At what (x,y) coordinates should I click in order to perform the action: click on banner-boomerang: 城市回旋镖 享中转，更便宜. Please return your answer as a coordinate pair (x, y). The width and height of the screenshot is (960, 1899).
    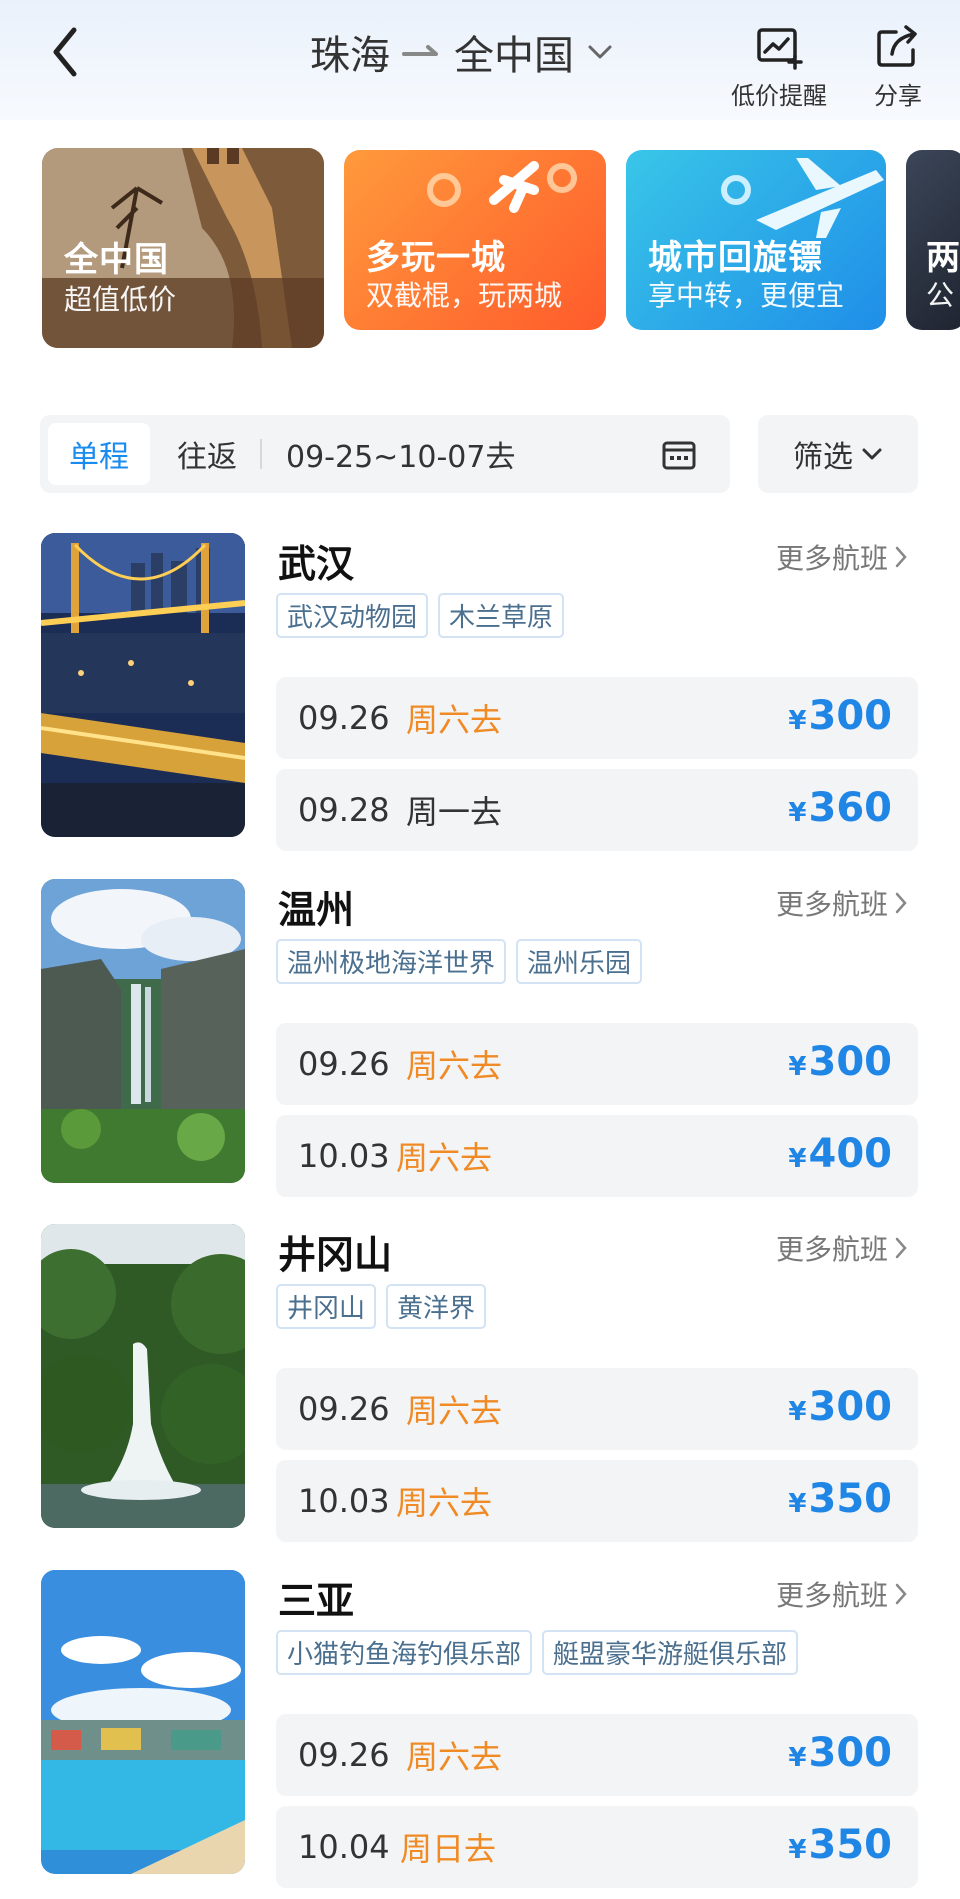
    Looking at the image, I should click on (756, 240).